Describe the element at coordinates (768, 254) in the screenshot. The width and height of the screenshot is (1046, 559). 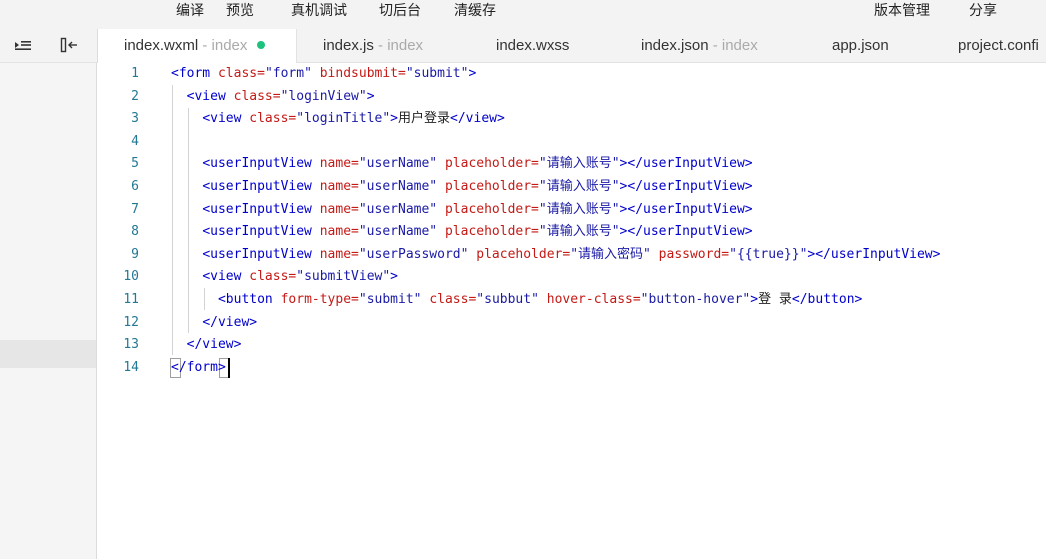
I see `code-token: "{{true}}"` at that location.